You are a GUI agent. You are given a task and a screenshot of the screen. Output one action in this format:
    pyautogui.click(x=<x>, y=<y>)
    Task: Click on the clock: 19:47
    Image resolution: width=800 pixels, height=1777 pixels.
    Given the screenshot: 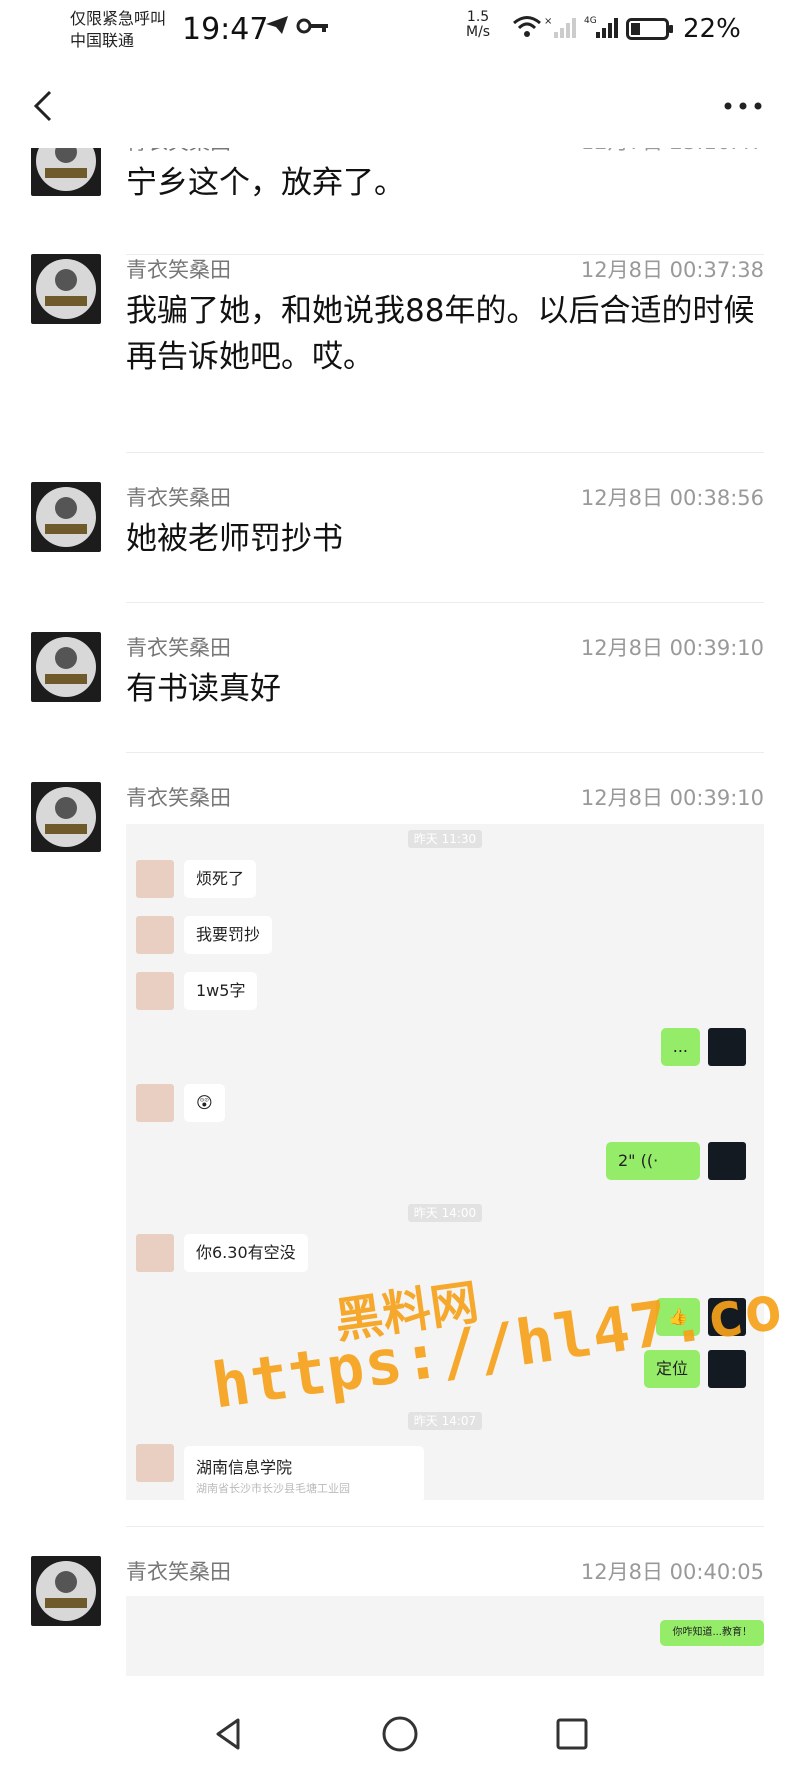 What is the action you would take?
    pyautogui.click(x=225, y=29)
    